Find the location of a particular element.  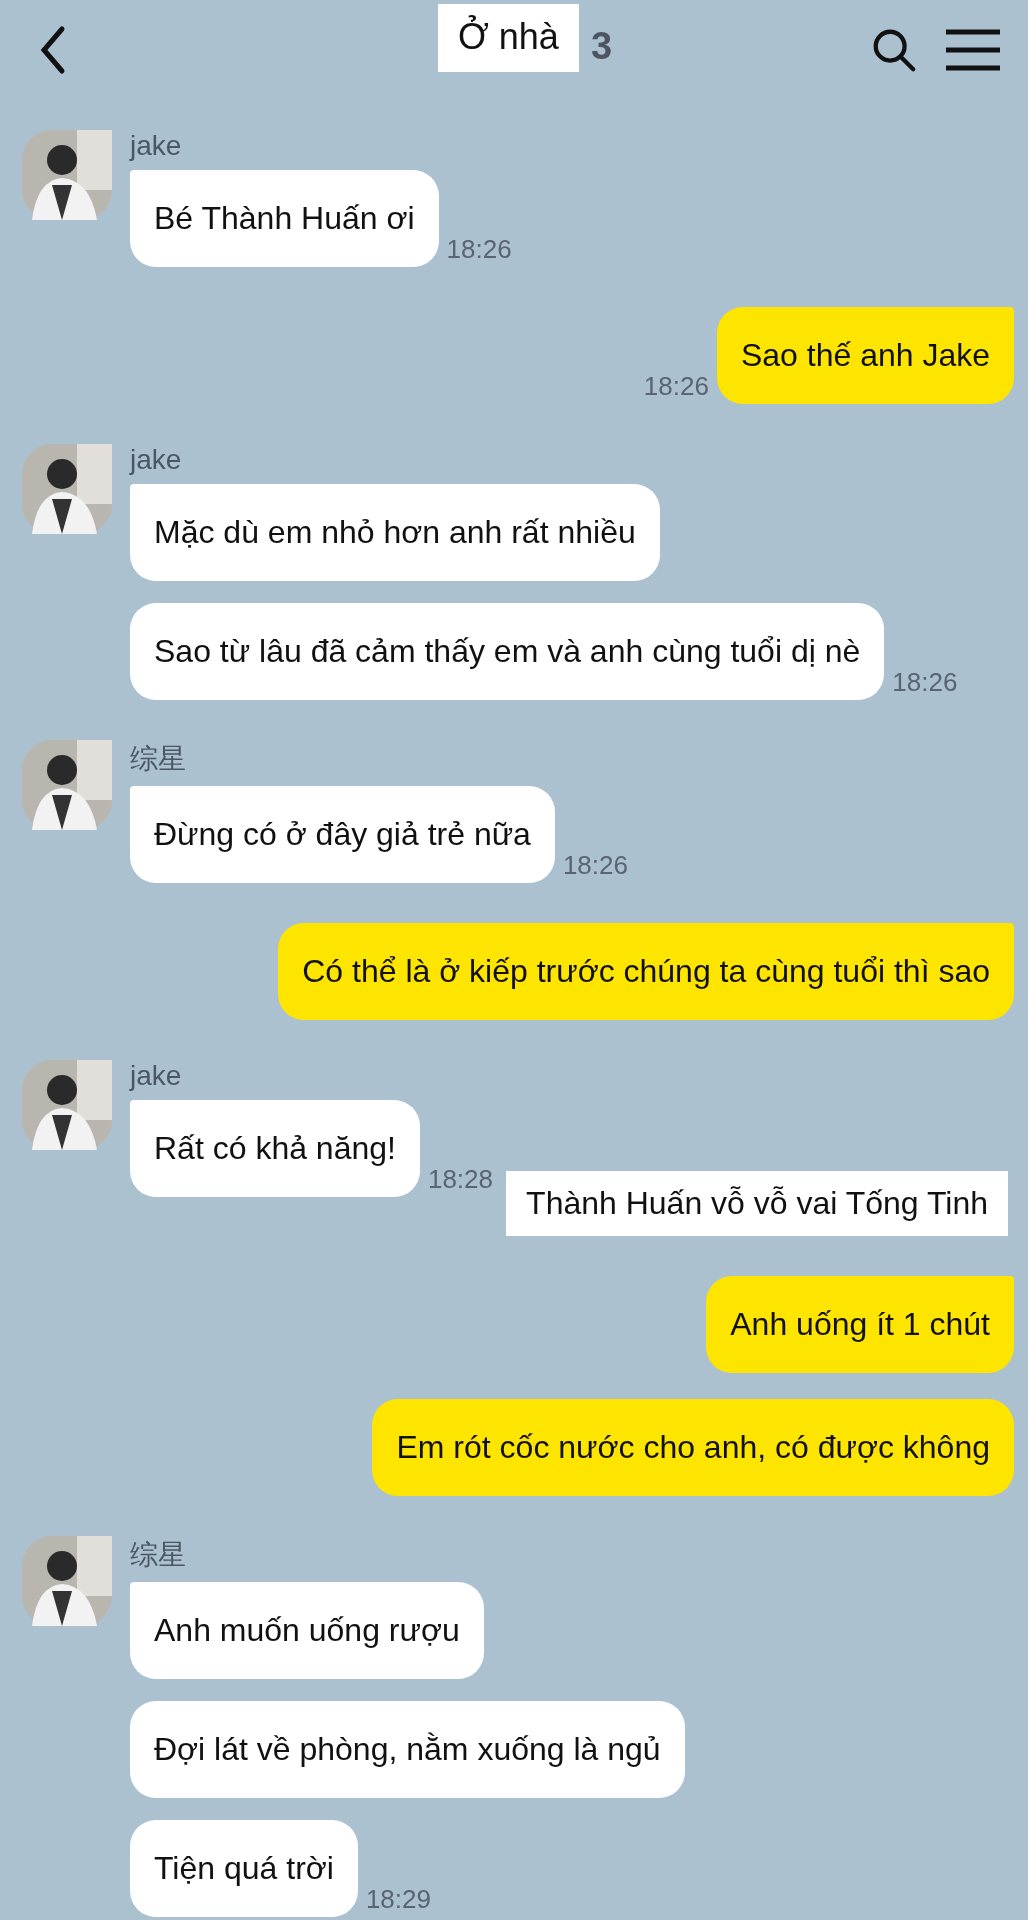

message-bubble: Mặc dù em nhỏ hơn anh rất nhiều is located at coordinates (395, 532).